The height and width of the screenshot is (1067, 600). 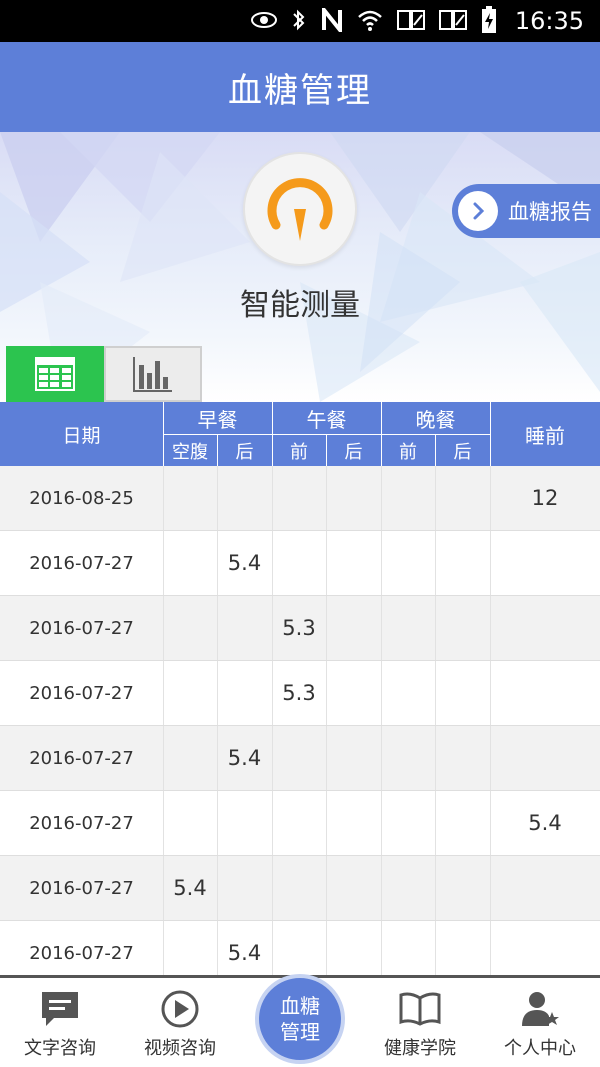 I want to click on table-row: 2016-08-25 12, so click(x=300, y=498).